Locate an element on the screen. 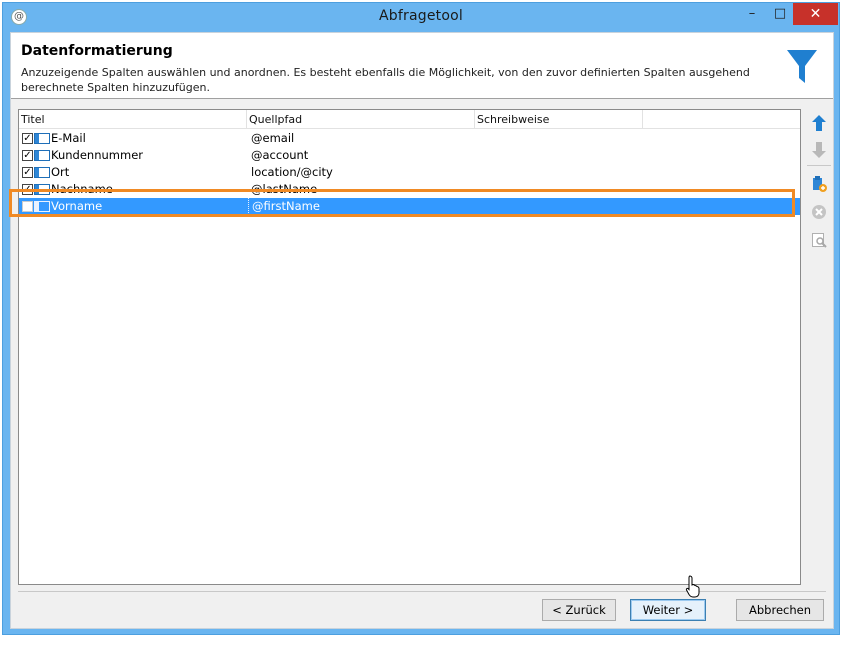  row-title: Nachname is located at coordinates (82, 189).